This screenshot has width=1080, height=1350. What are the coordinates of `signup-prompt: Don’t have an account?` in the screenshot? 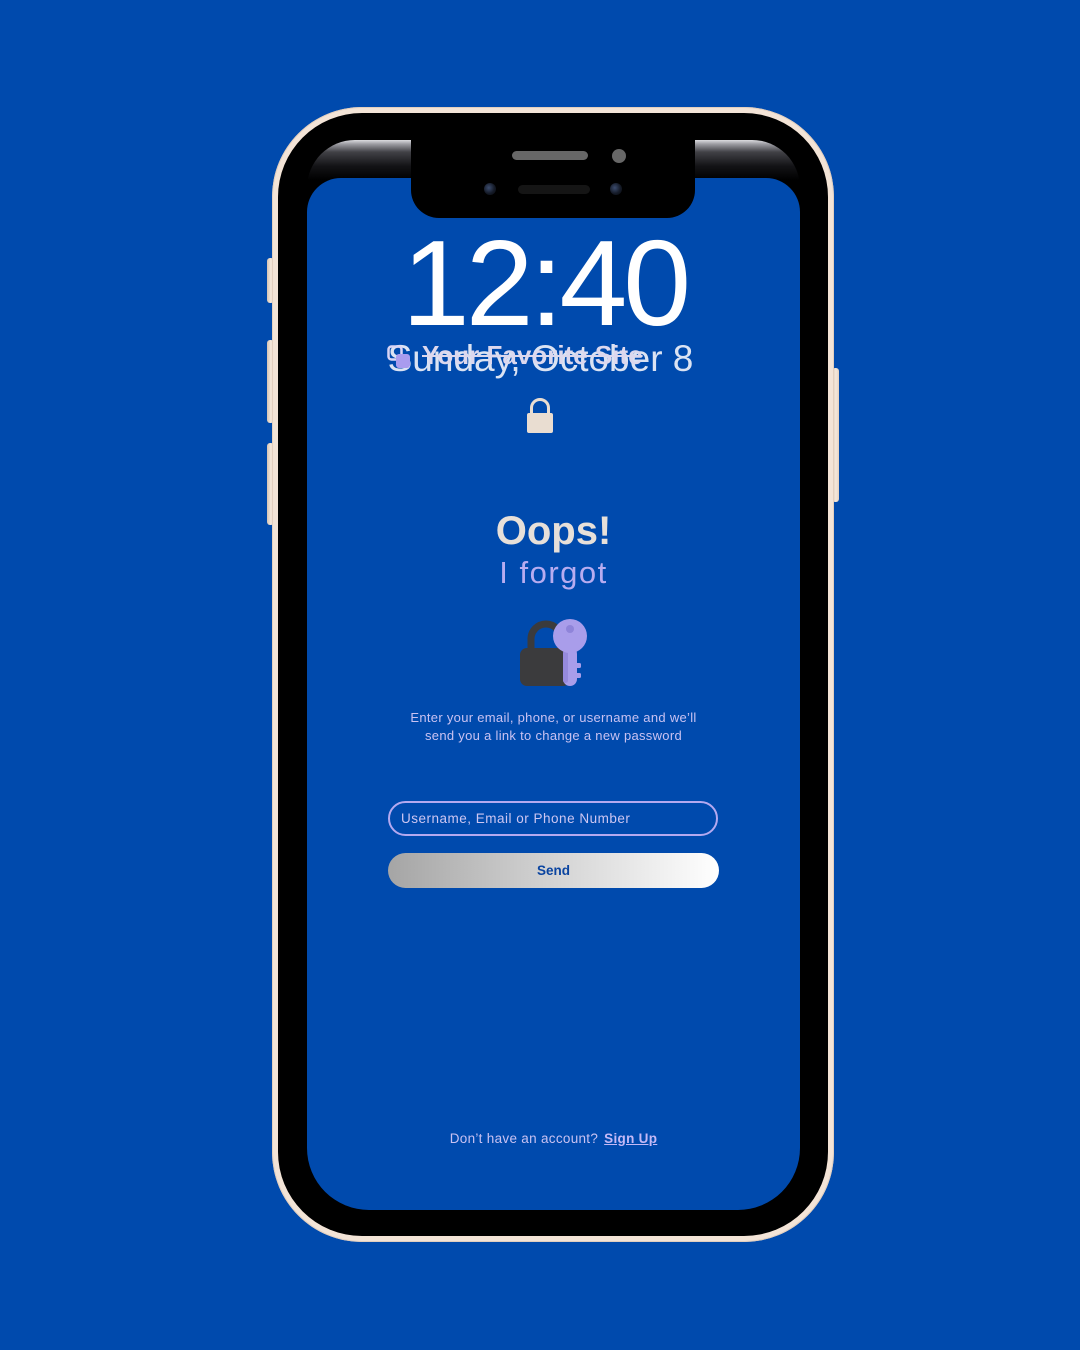 It's located at (524, 1138).